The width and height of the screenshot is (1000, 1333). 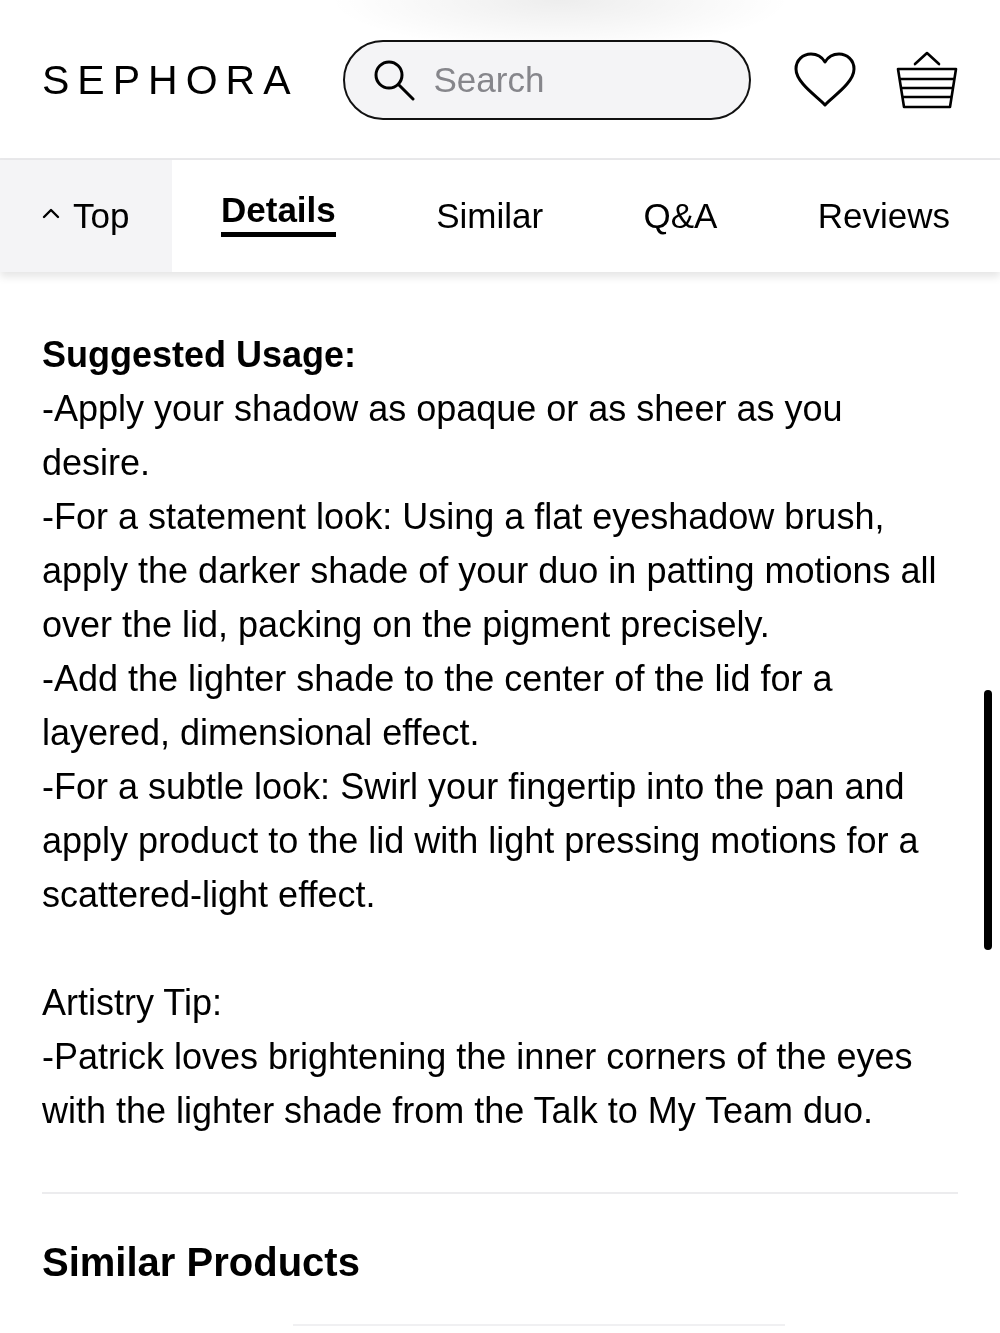 I want to click on basket-icon, so click(x=926, y=80).